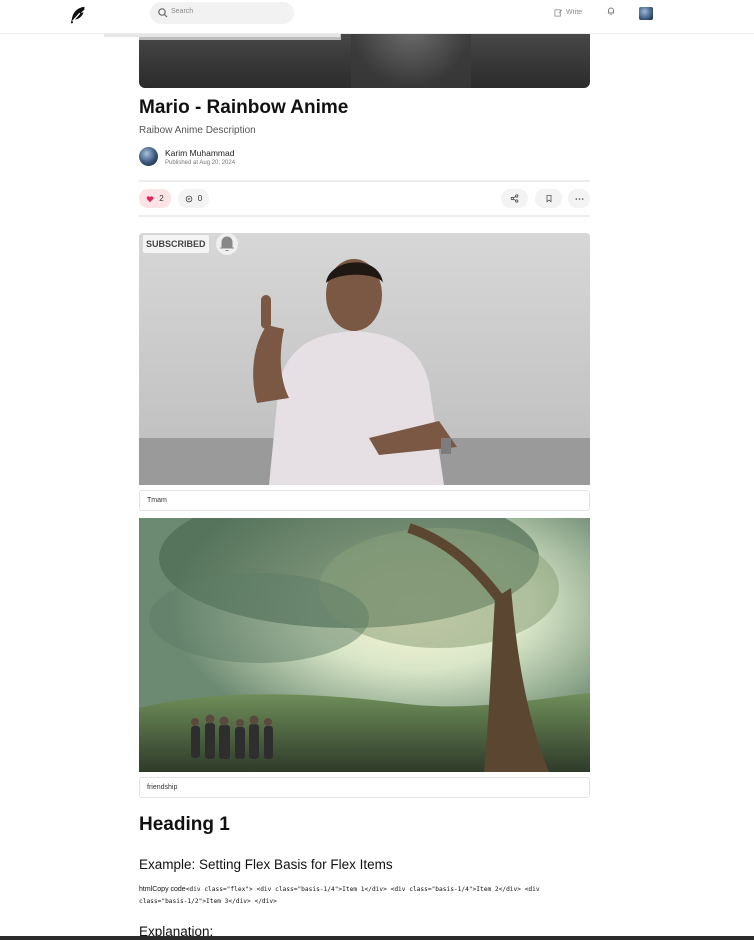  Describe the element at coordinates (182, 11) in the screenshot. I see `search-input: Search` at that location.